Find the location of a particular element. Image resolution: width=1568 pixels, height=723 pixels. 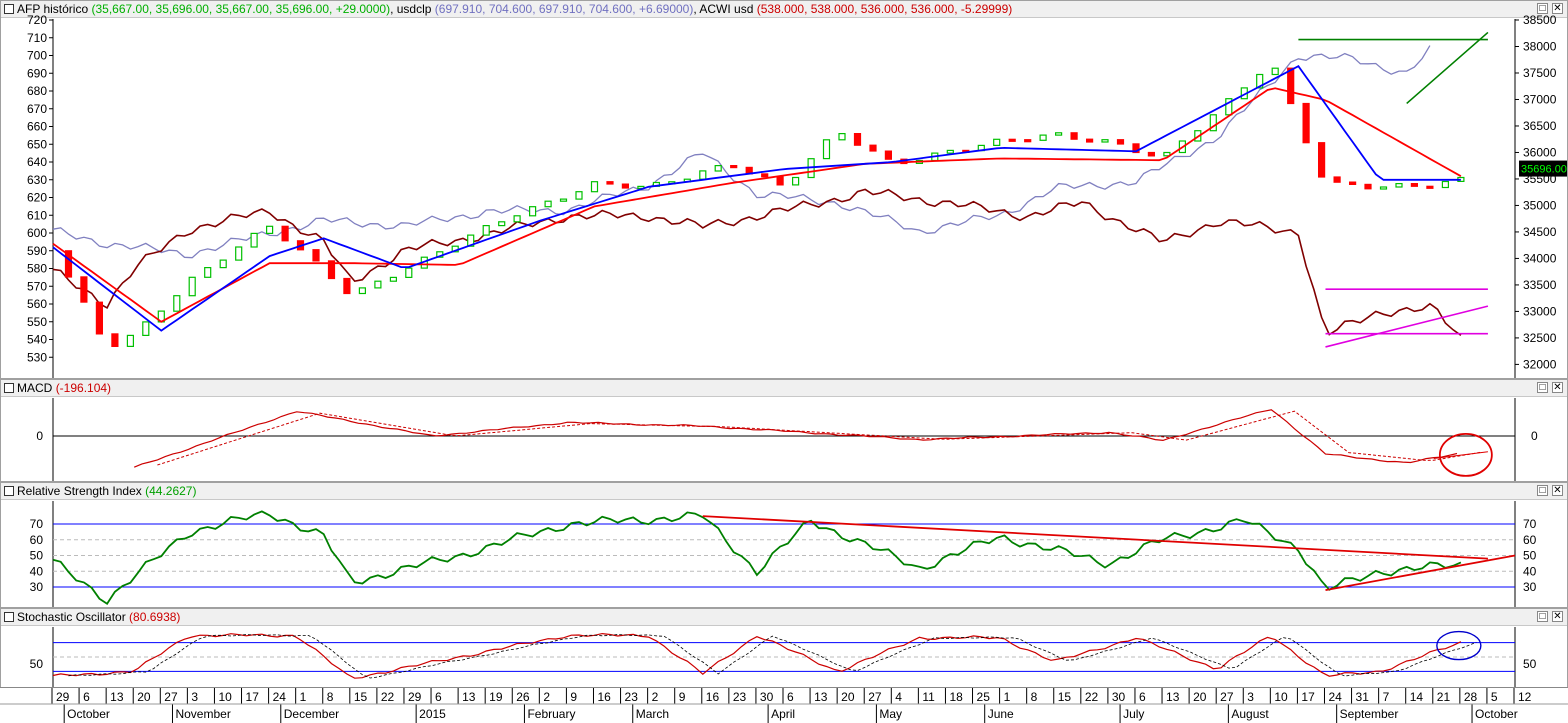

stoch-tick-right: 50 is located at coordinates (1530, 664).